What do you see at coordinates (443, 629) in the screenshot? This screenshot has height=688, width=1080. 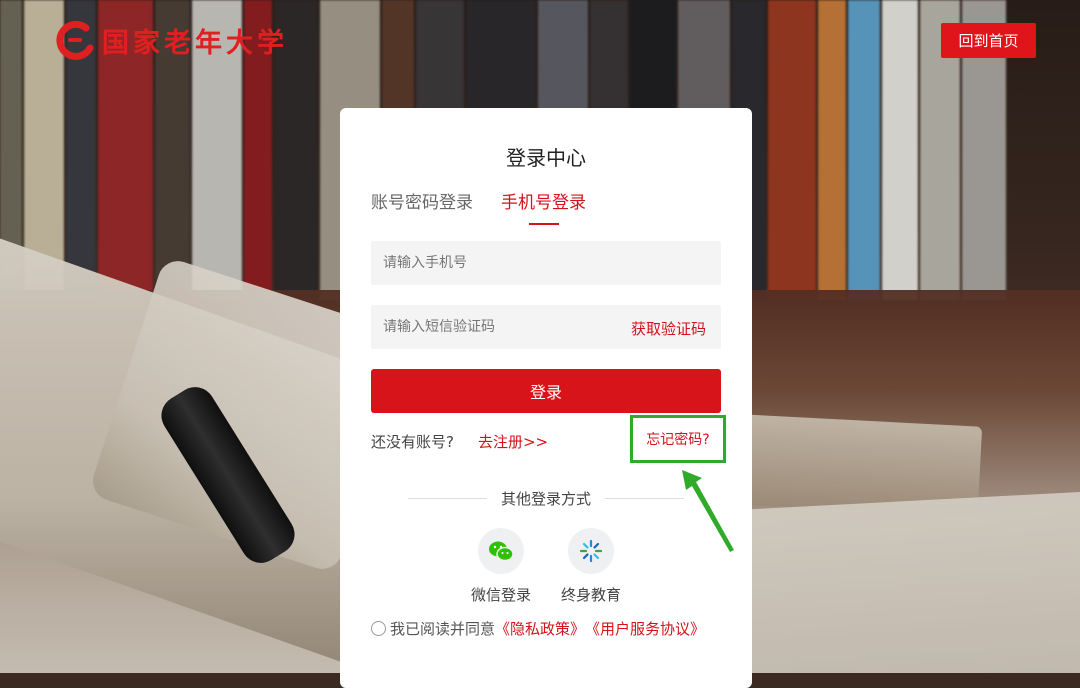 I see `agreement-prefix: 我已阅读并同意` at bounding box center [443, 629].